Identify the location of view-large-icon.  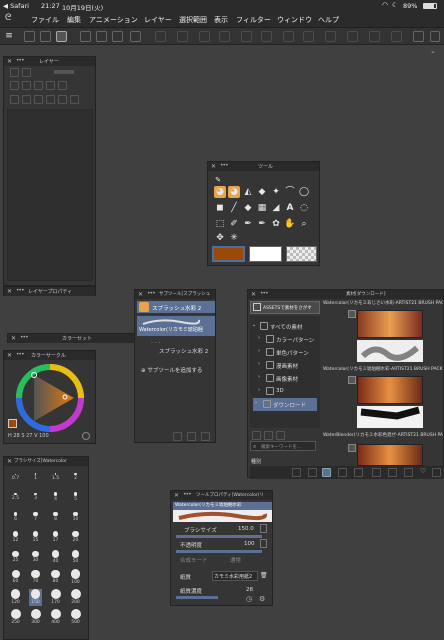
(342, 472).